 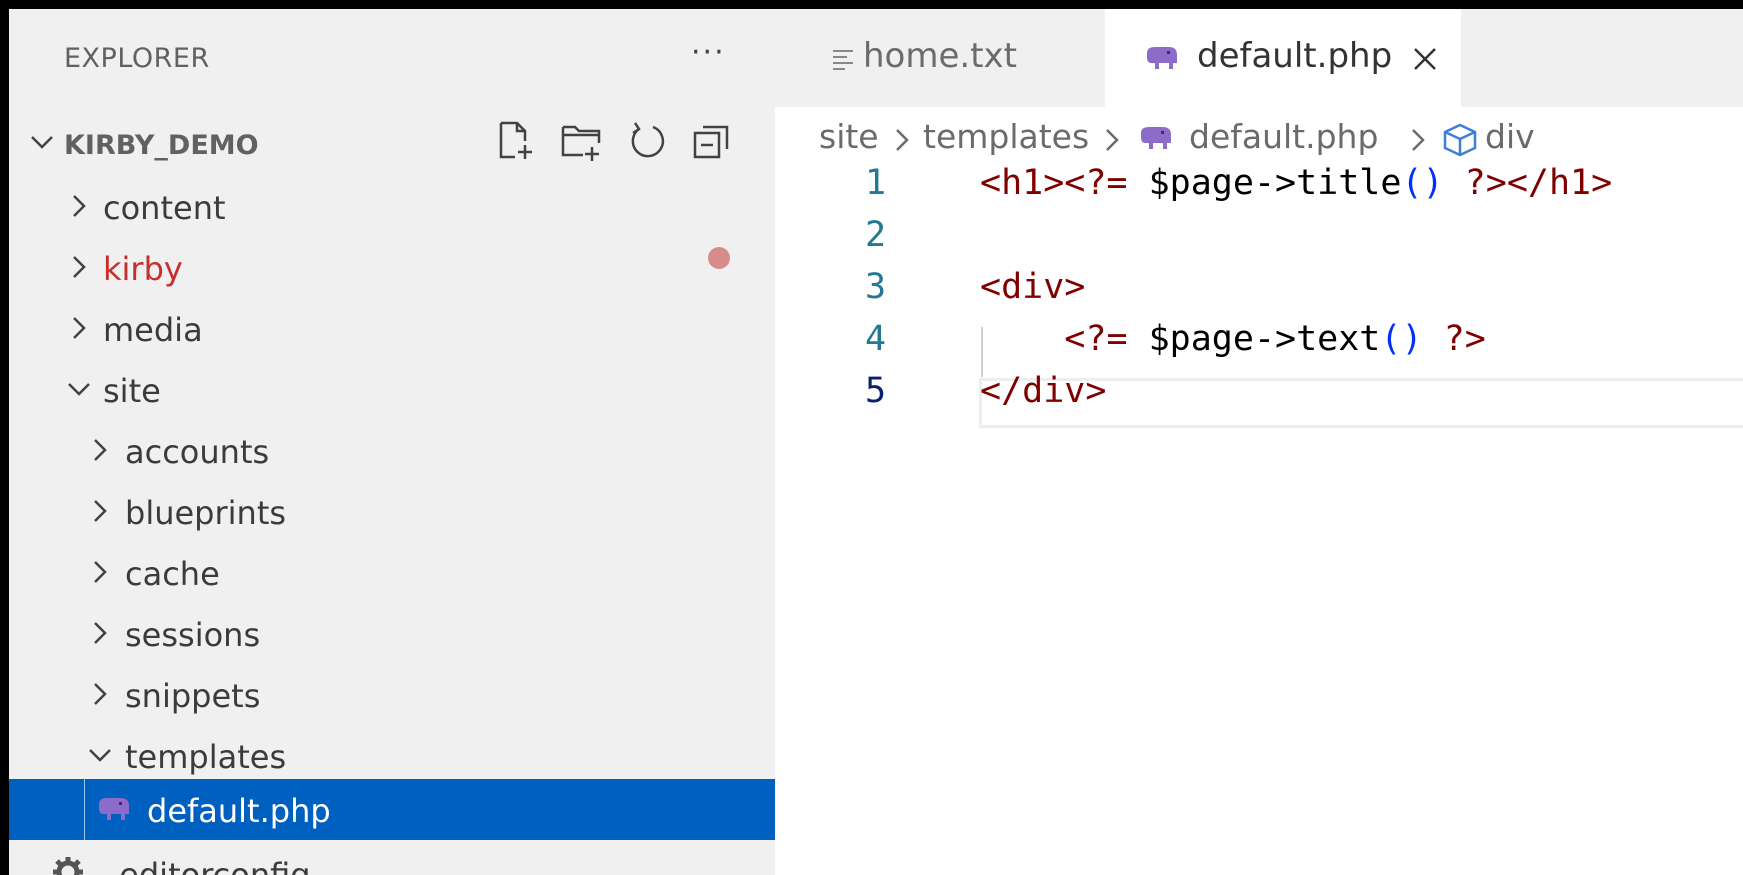 What do you see at coordinates (210, 865) in the screenshot?
I see `tree-item-label: .editorconfig` at bounding box center [210, 865].